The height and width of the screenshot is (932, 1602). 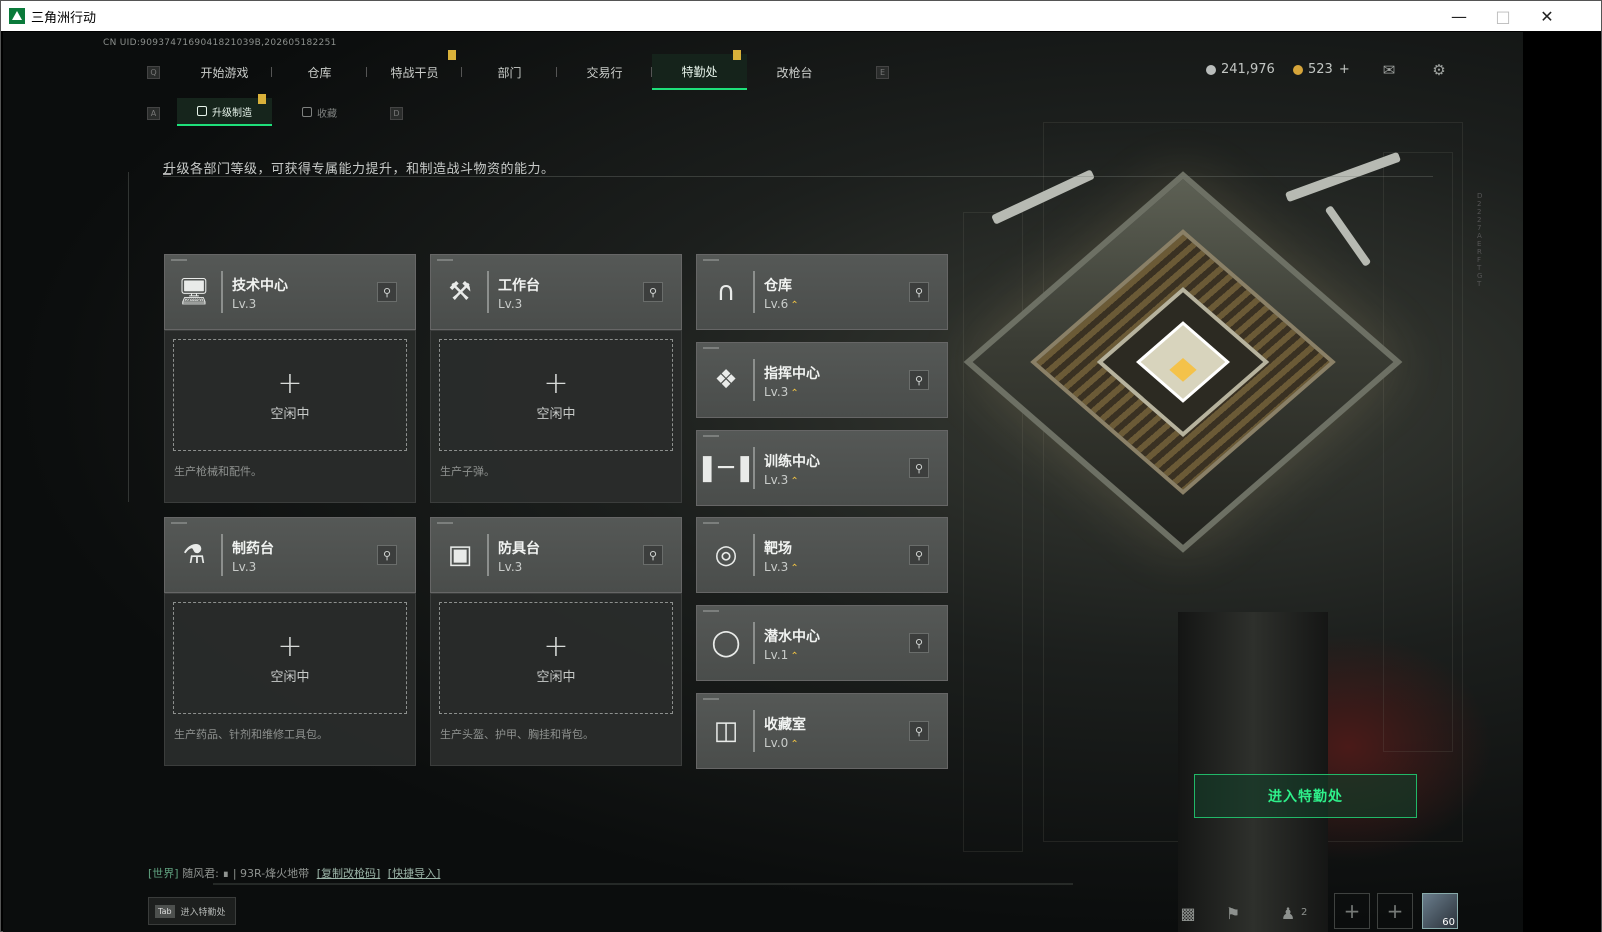 What do you see at coordinates (517, 734) in the screenshot?
I see `production-note: 生产头盔、护甲、胸挂和背包。` at bounding box center [517, 734].